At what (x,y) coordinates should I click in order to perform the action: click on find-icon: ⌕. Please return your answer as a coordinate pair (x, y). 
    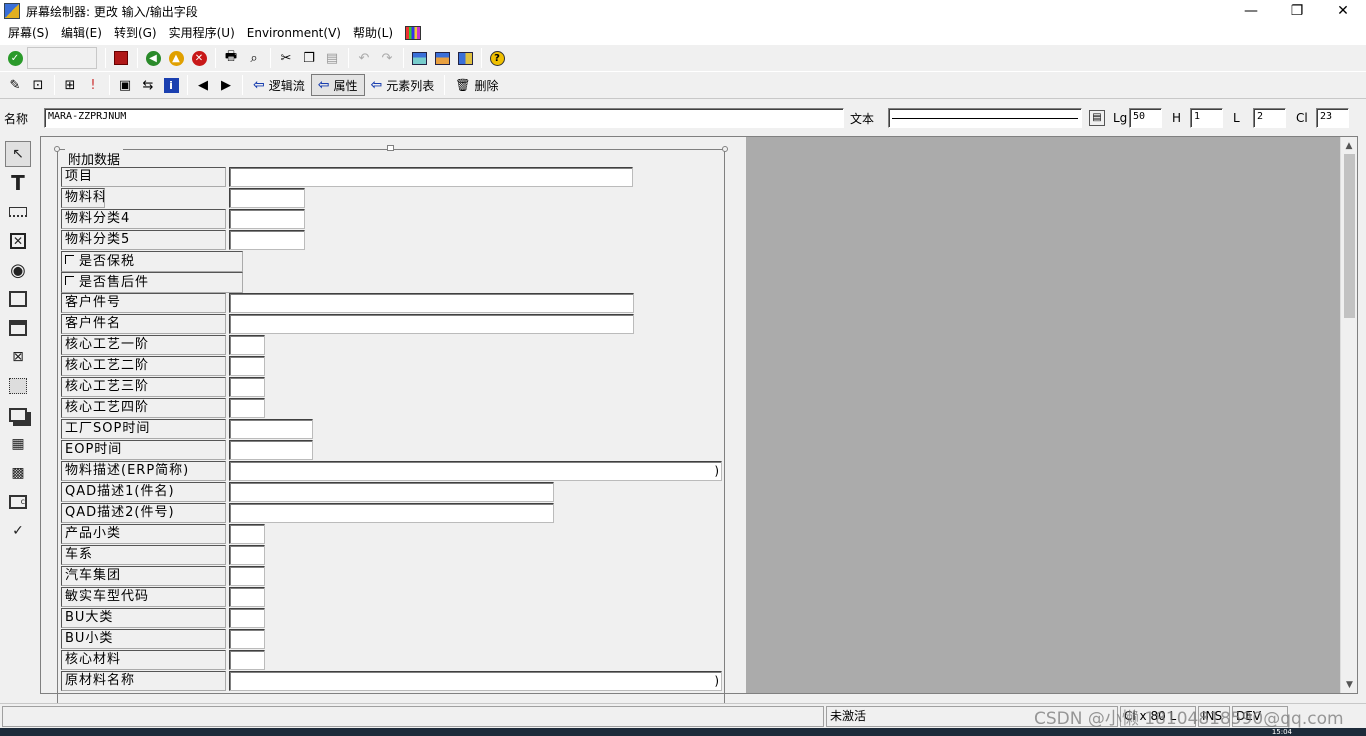
    Looking at the image, I should click on (254, 58).